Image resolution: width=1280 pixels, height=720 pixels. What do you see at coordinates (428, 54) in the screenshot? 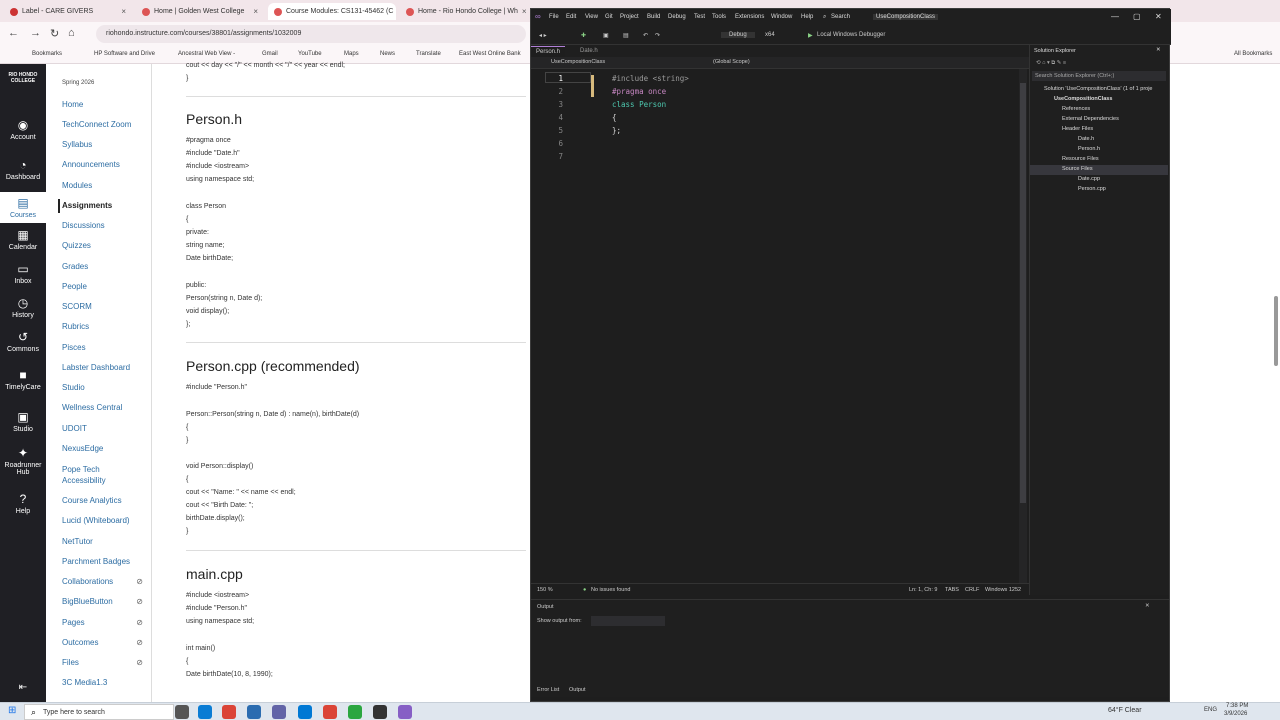
I see `bookmark-item: Translate` at bounding box center [428, 54].